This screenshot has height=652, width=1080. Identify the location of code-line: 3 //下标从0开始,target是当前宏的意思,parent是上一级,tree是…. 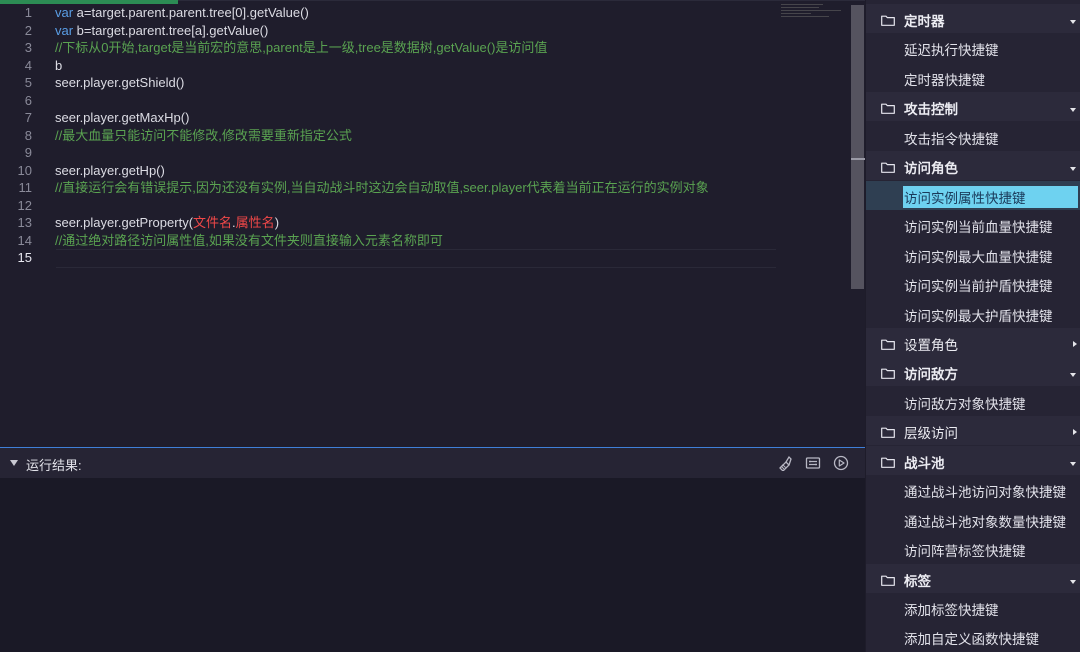
(390, 48).